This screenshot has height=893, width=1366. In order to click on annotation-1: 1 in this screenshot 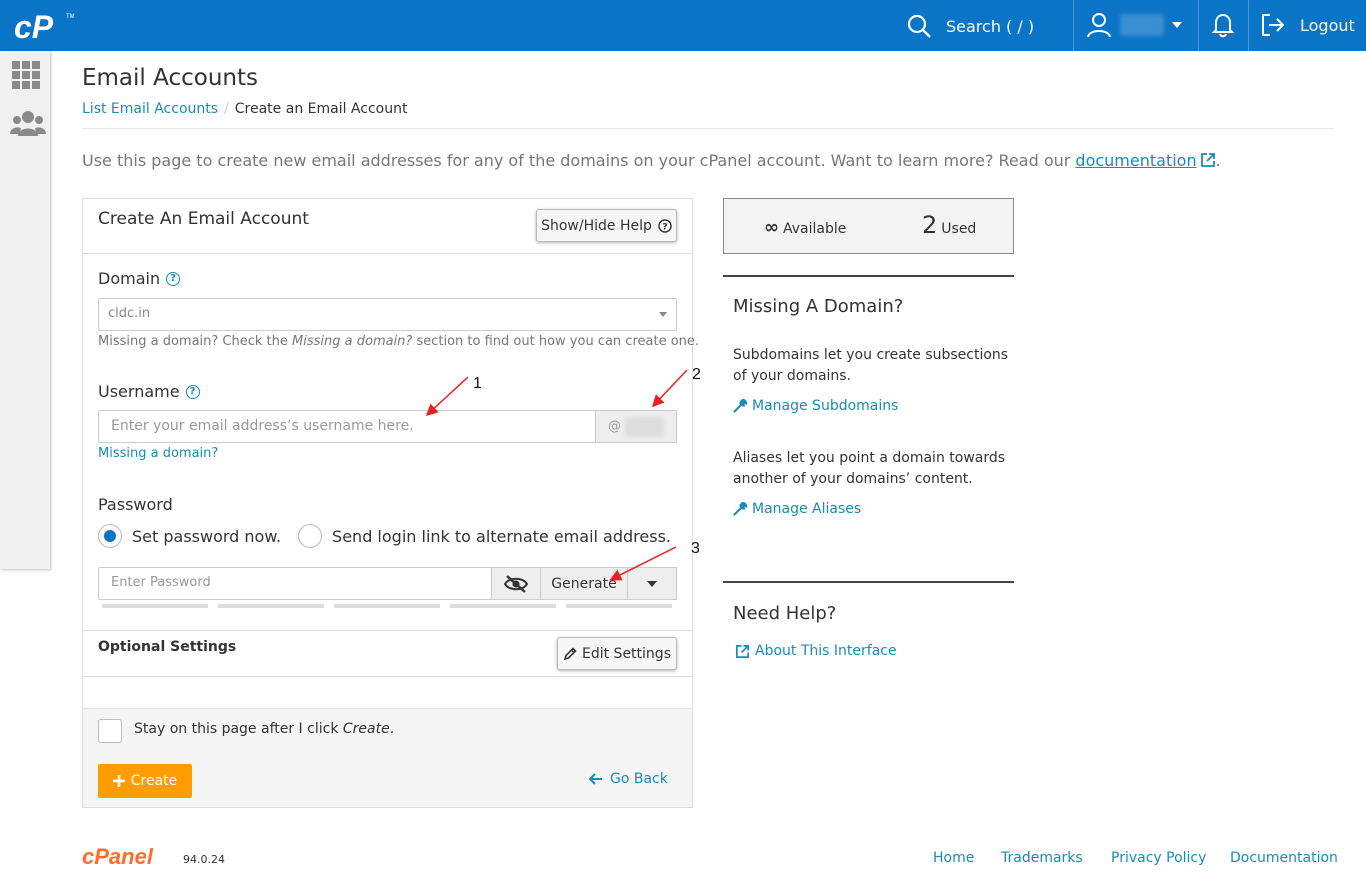, I will do `click(477, 383)`.